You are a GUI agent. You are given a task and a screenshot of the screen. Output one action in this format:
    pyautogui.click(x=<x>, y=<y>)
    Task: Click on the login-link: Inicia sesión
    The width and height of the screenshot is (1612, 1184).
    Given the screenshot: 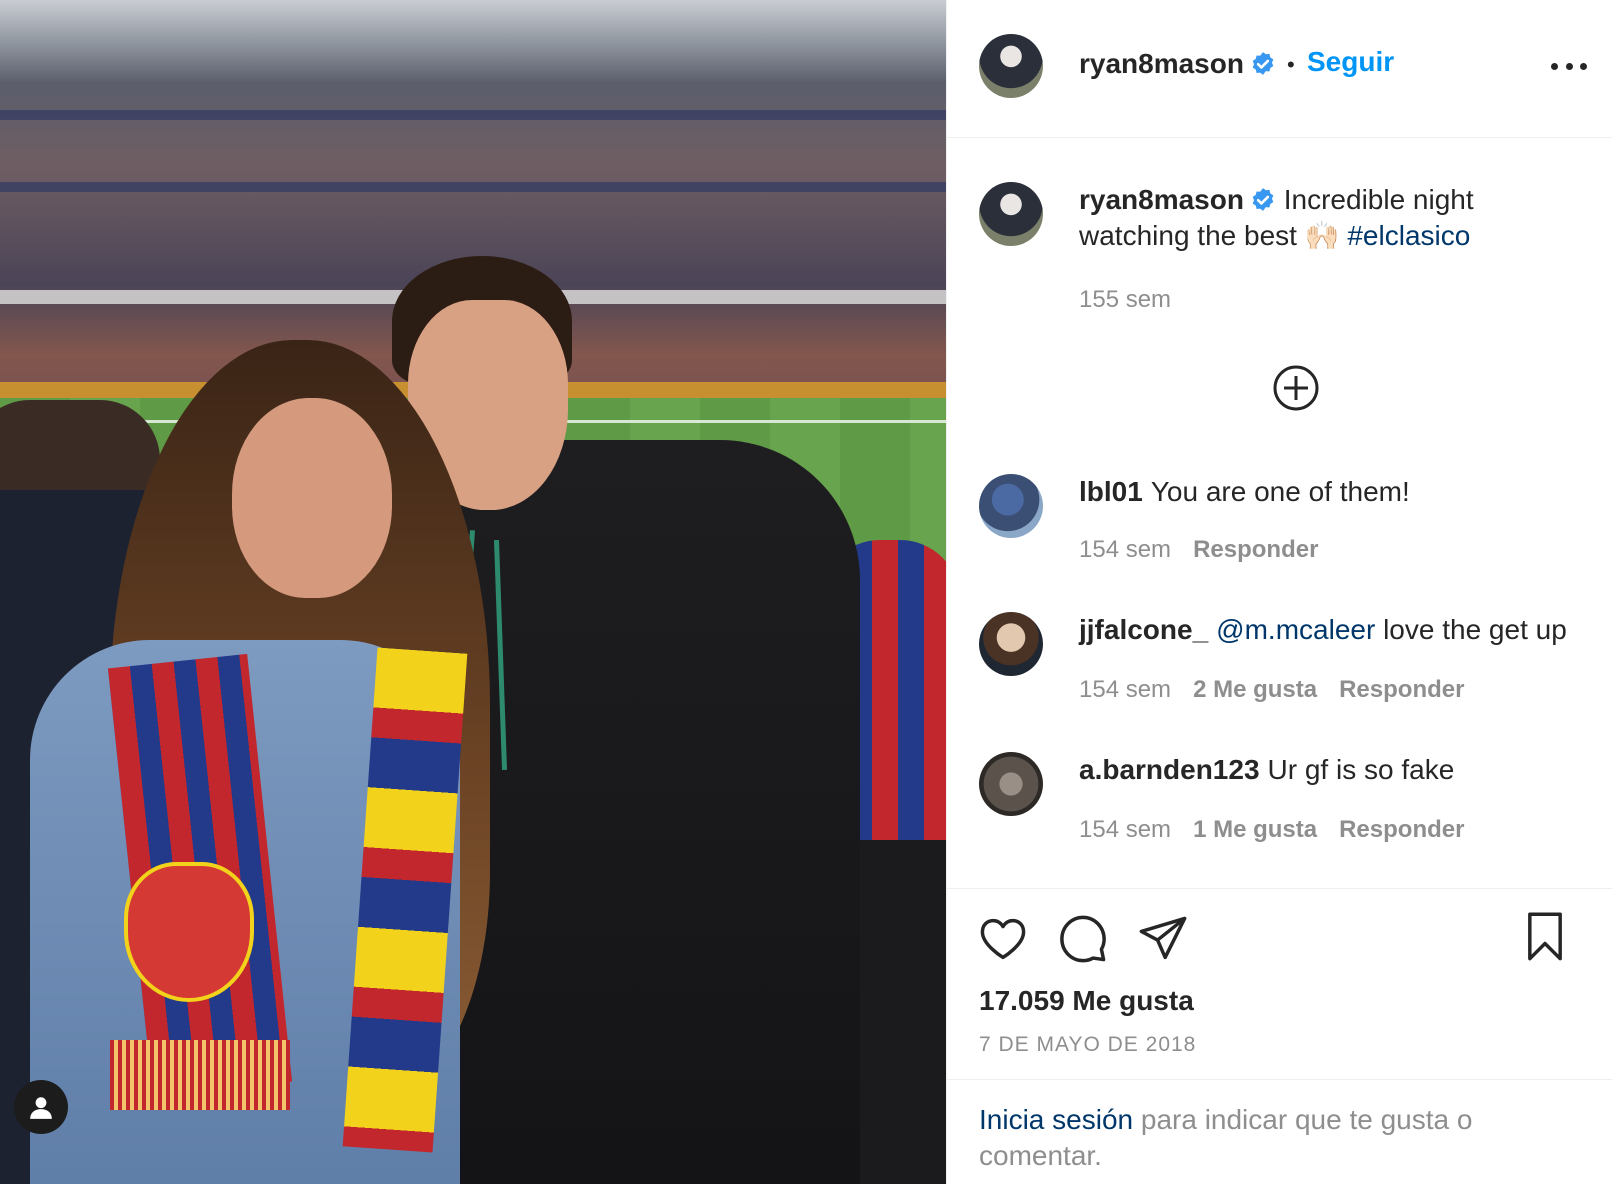 What is the action you would take?
    pyautogui.click(x=1056, y=1119)
    